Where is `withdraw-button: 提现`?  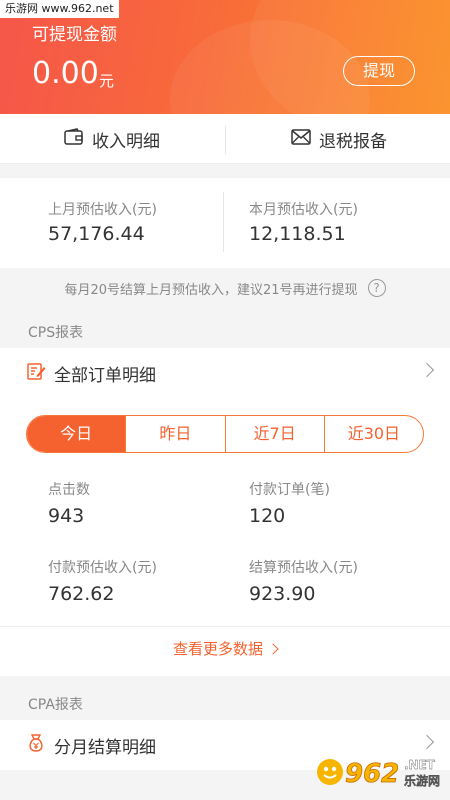 withdraw-button: 提现 is located at coordinates (379, 71).